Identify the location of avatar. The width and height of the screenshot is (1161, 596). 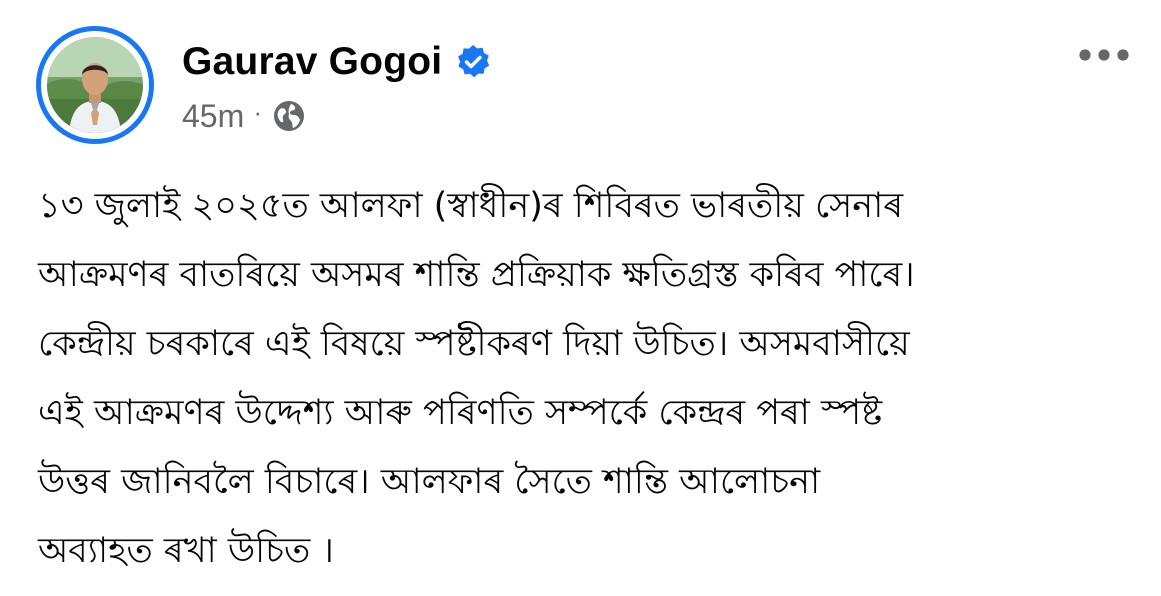
(95, 85).